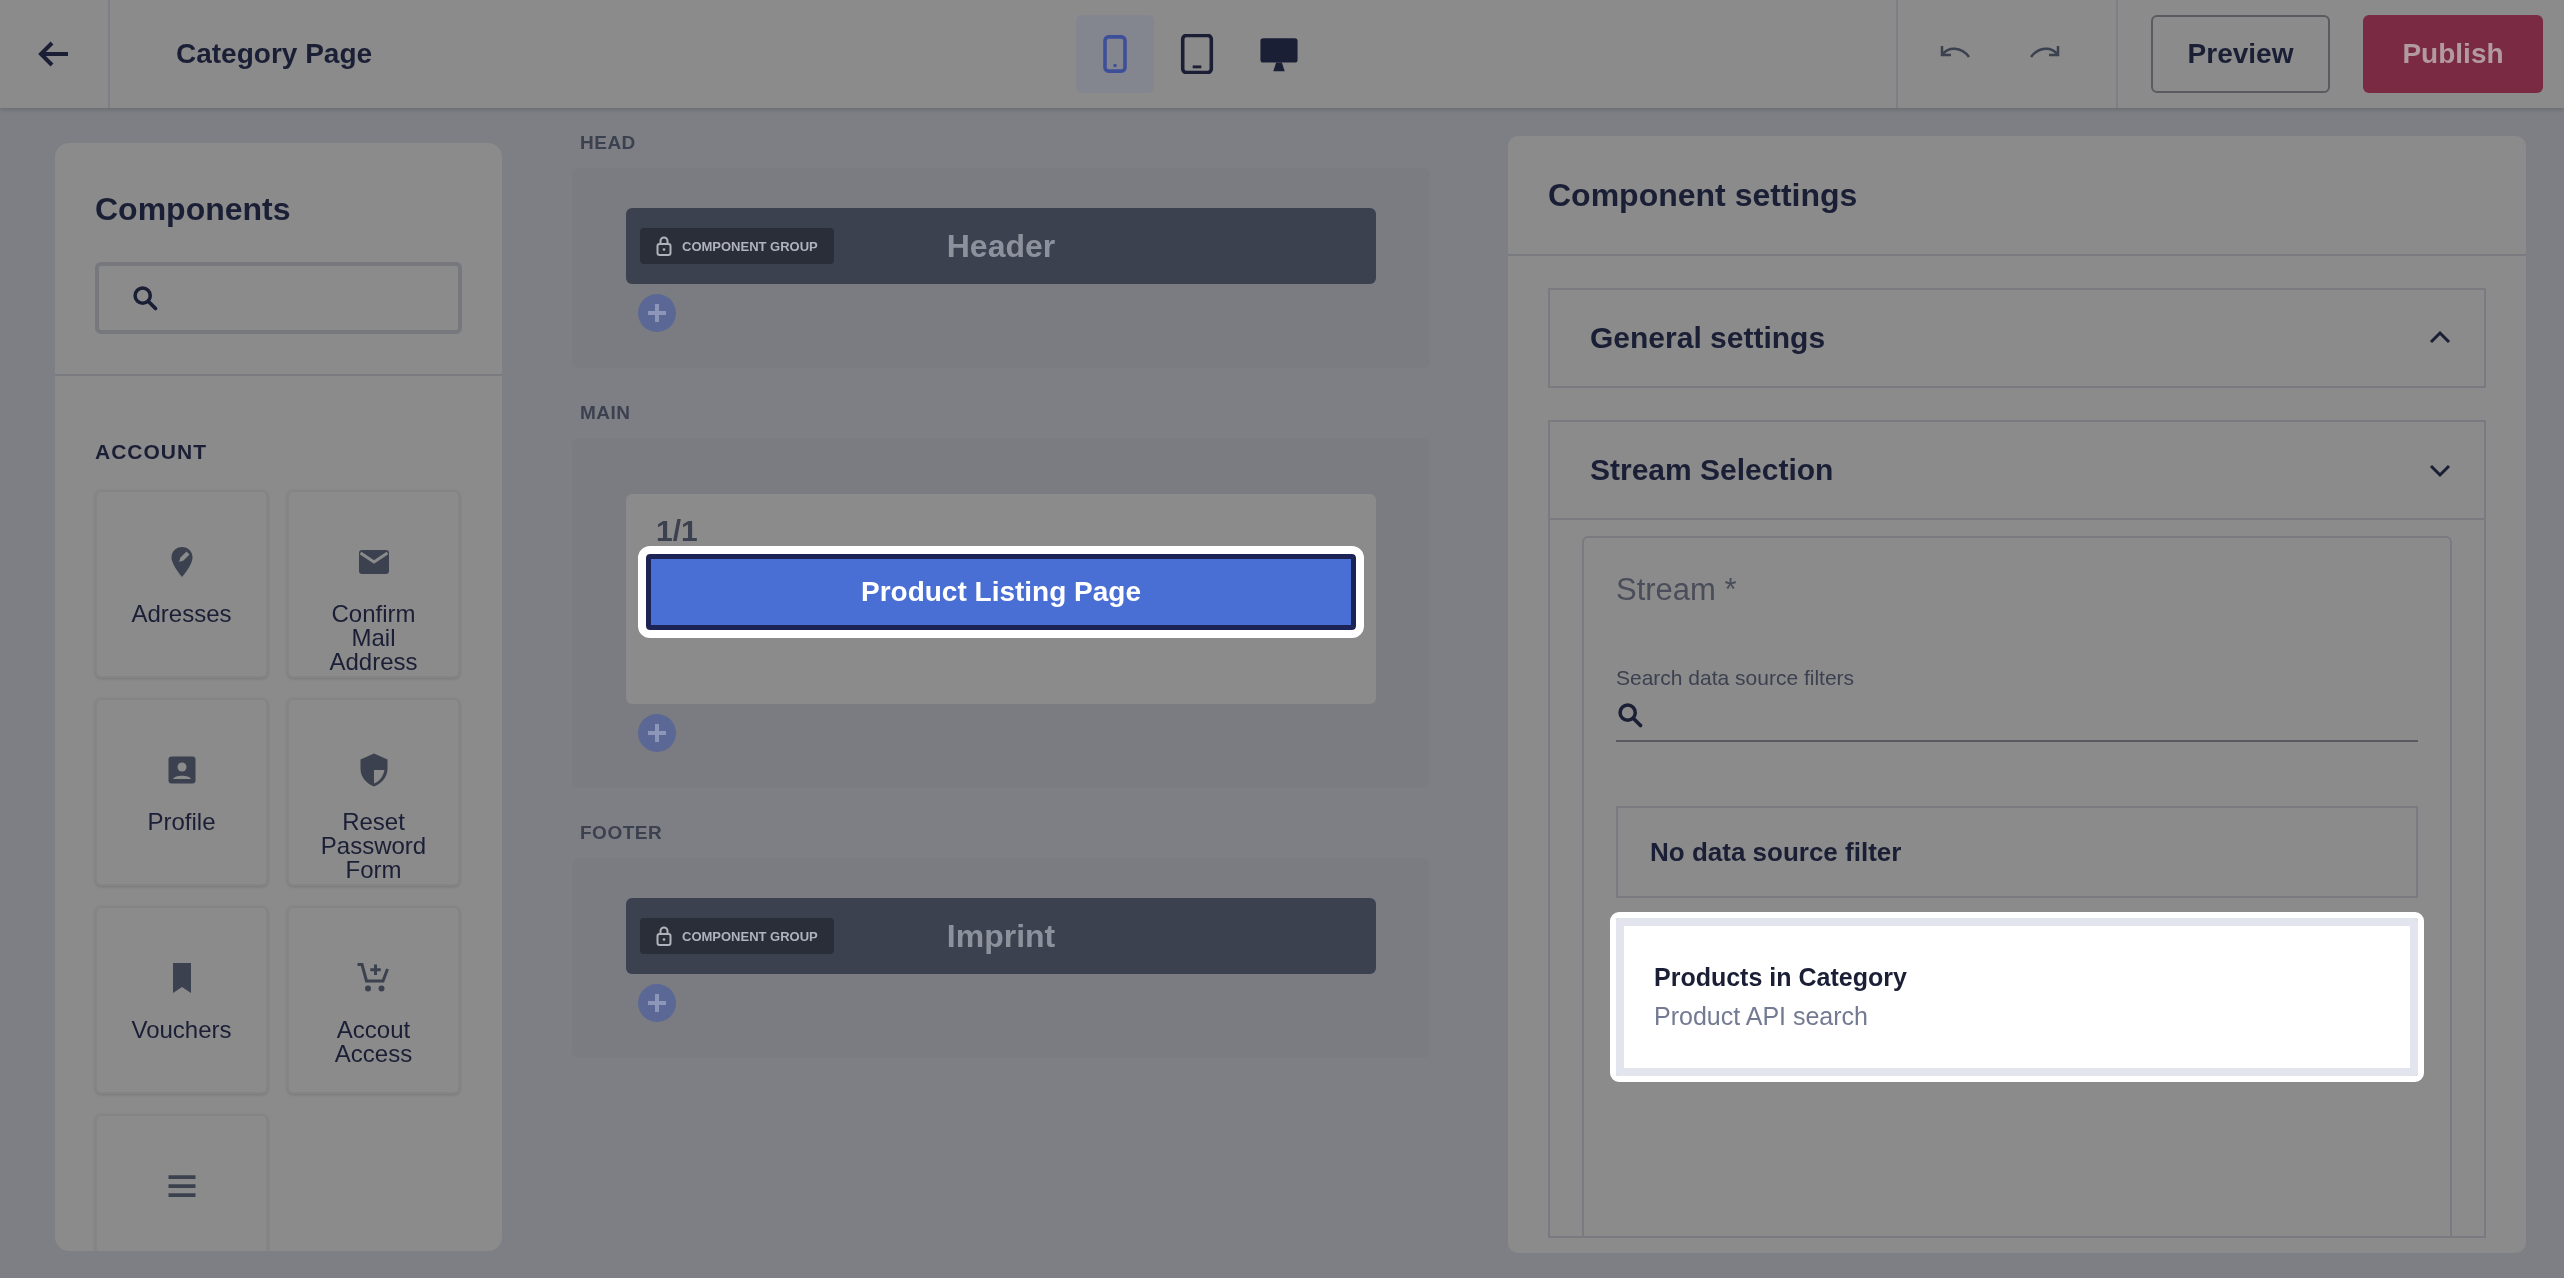  Describe the element at coordinates (1001, 936) in the screenshot. I see `component-group-bar: COMPONENT GROUP Imprint` at that location.